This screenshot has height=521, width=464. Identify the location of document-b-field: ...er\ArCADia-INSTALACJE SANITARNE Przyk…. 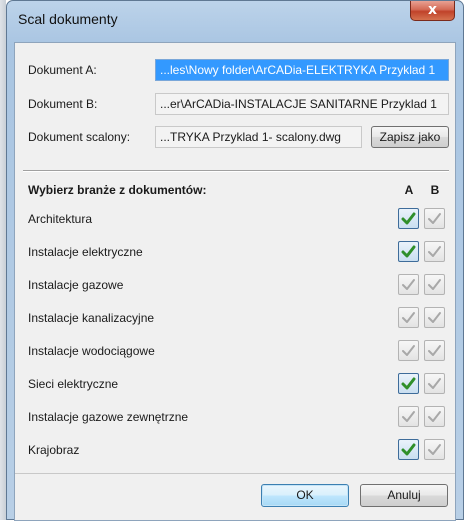
(302, 104).